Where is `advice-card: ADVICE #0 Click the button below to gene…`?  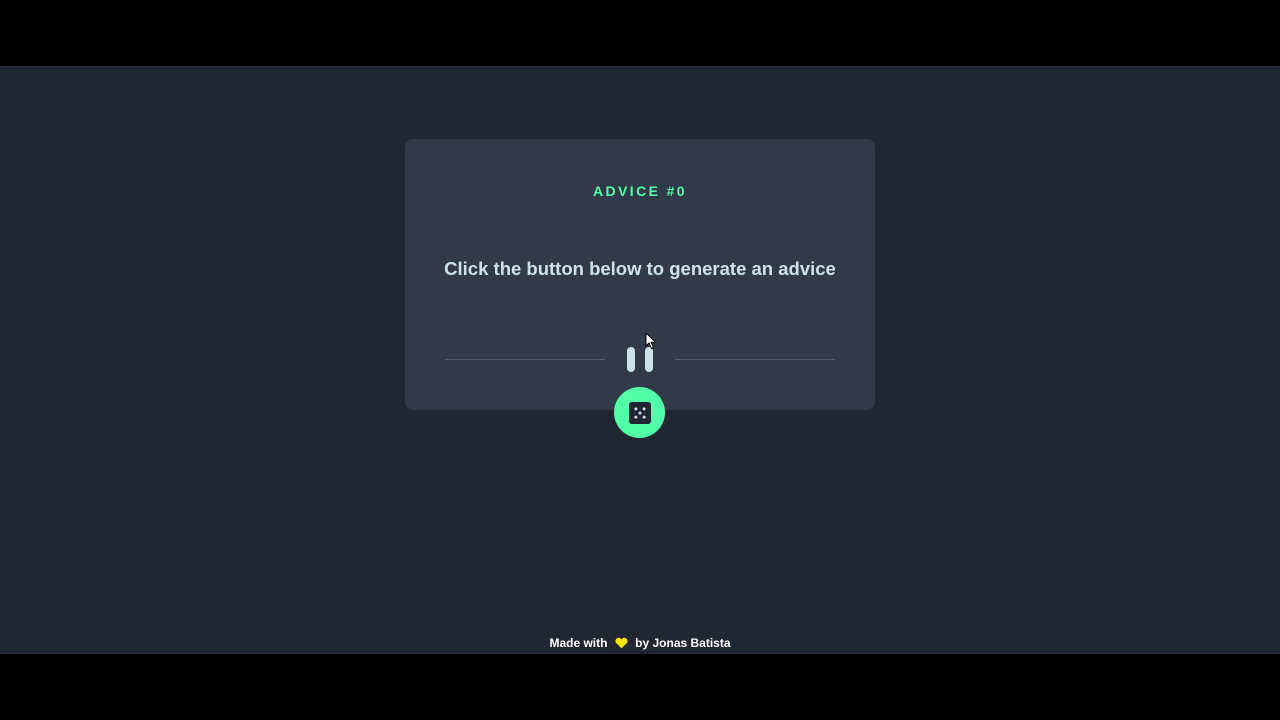 advice-card: ADVICE #0 Click the button below to gene… is located at coordinates (640, 274).